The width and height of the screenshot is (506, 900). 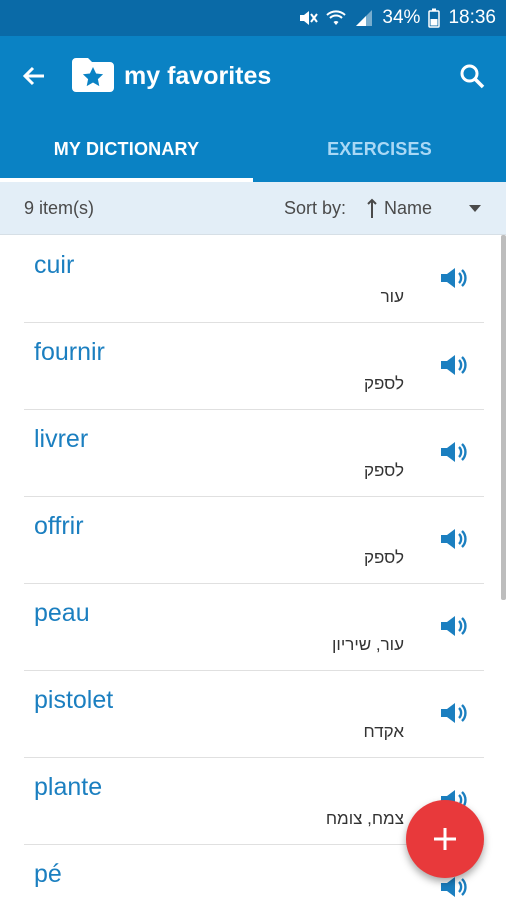 What do you see at coordinates (62, 613) in the screenshot?
I see `item-word: peau` at bounding box center [62, 613].